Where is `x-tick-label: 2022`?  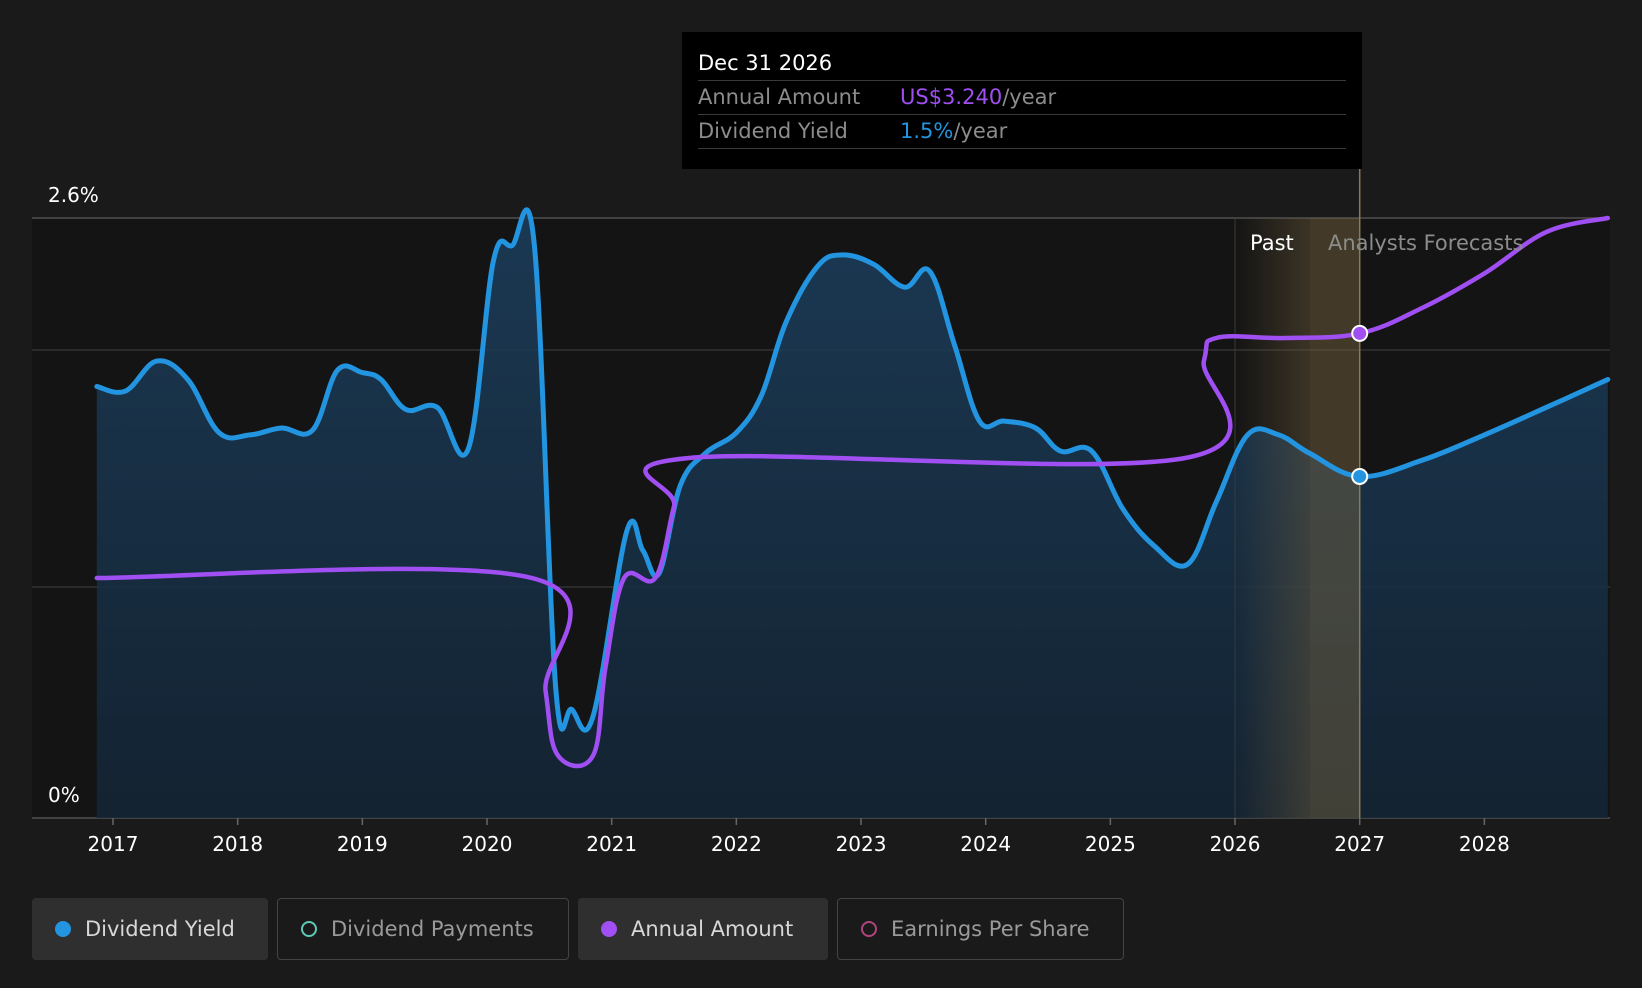
x-tick-label: 2022 is located at coordinates (736, 844).